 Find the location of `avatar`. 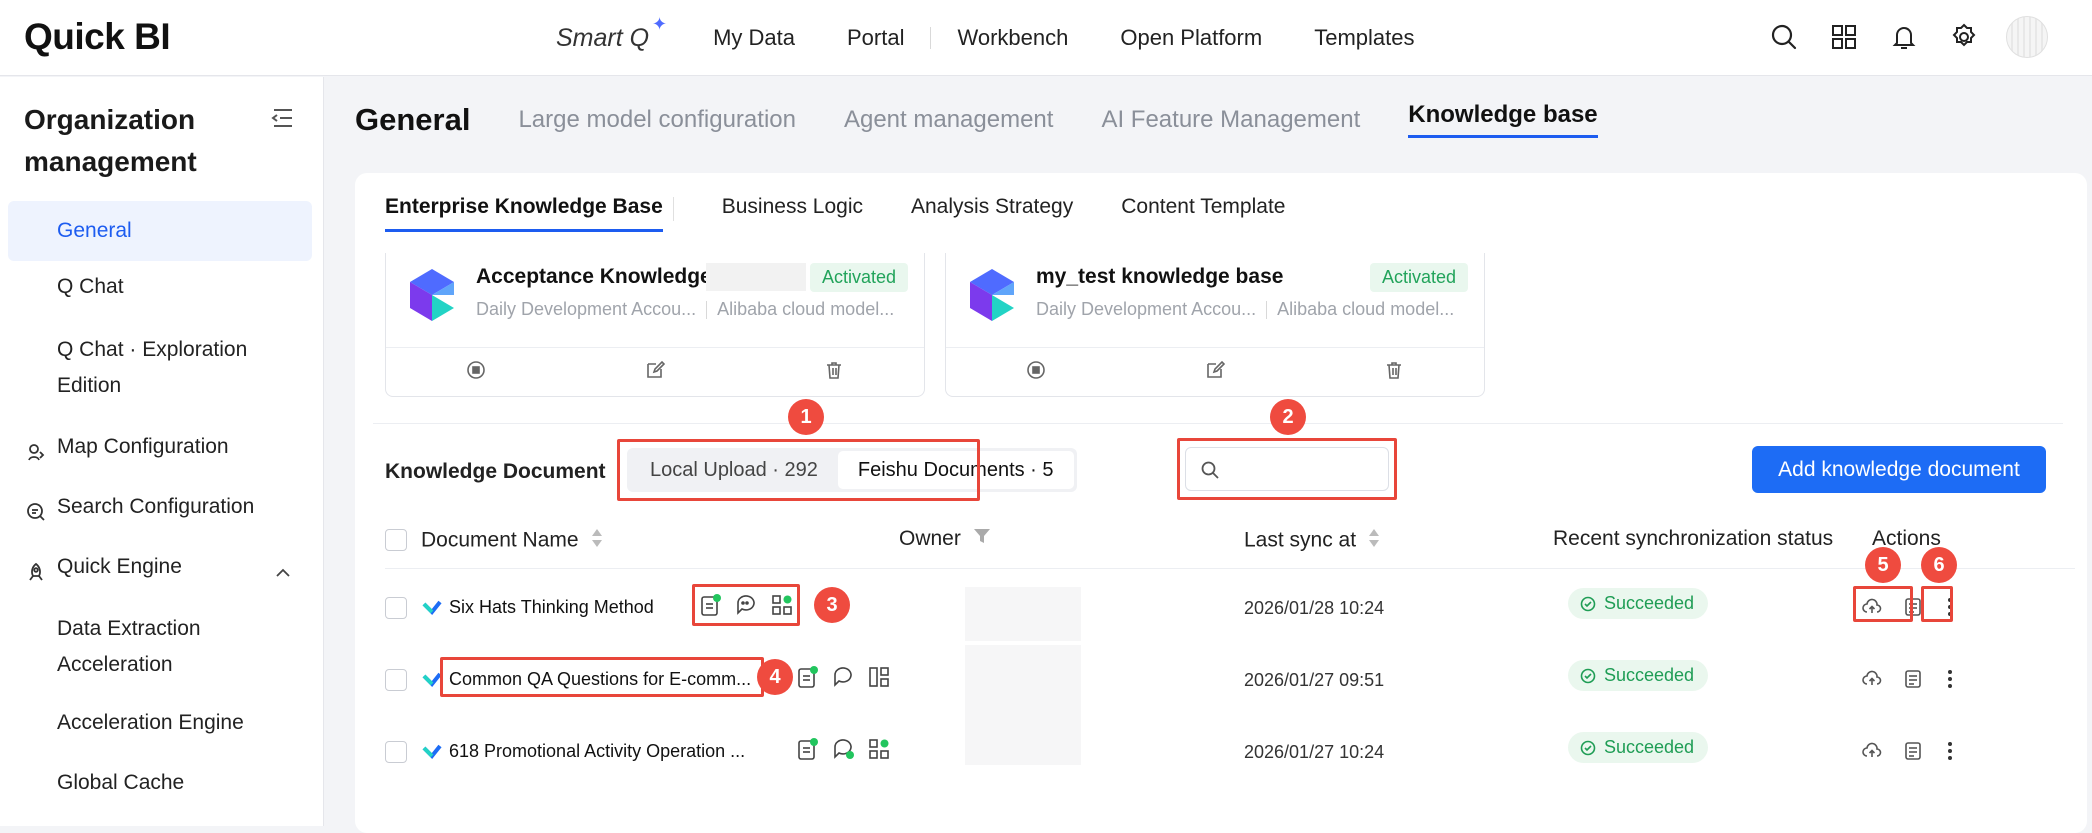

avatar is located at coordinates (2027, 37).